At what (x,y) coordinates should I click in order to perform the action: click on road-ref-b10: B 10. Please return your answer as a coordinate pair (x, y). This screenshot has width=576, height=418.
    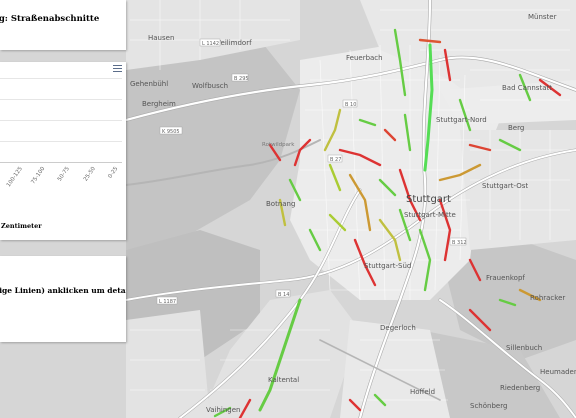
    Looking at the image, I should click on (350, 105).